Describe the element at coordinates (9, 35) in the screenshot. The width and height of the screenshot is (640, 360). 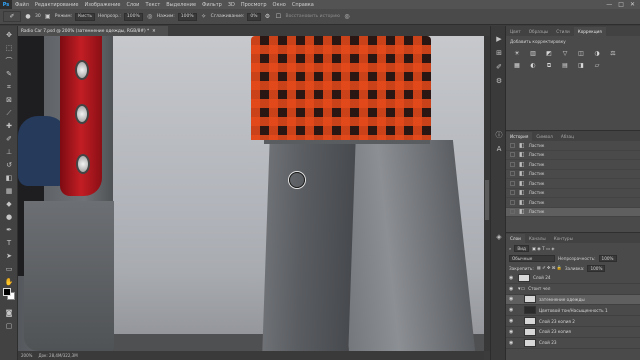
I see `move-tool-icon: ✥` at that location.